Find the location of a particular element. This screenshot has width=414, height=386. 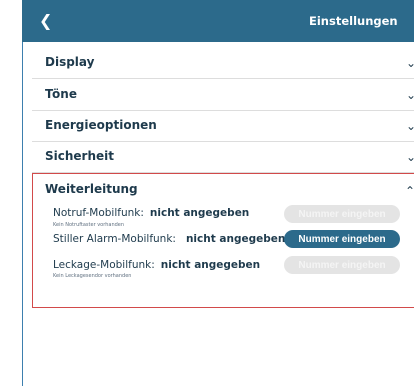

back-button: ❮ is located at coordinates (45, 21).